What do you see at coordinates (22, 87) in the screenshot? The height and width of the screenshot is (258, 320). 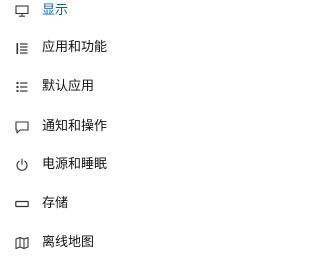 I see `default-apps-icon` at bounding box center [22, 87].